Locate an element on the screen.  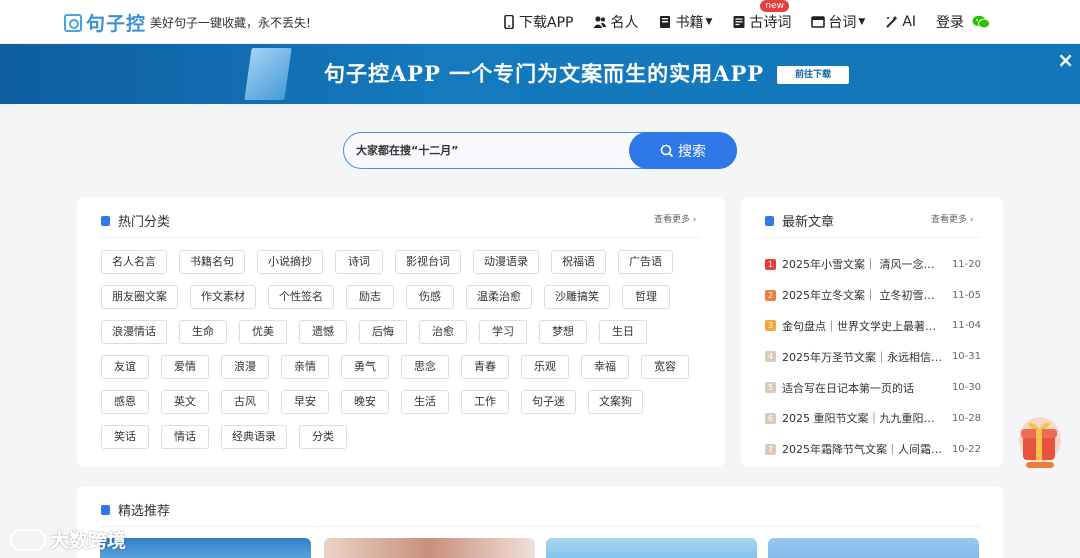
site-slogan: 美好句子一键收藏，永不丢失! is located at coordinates (230, 23).